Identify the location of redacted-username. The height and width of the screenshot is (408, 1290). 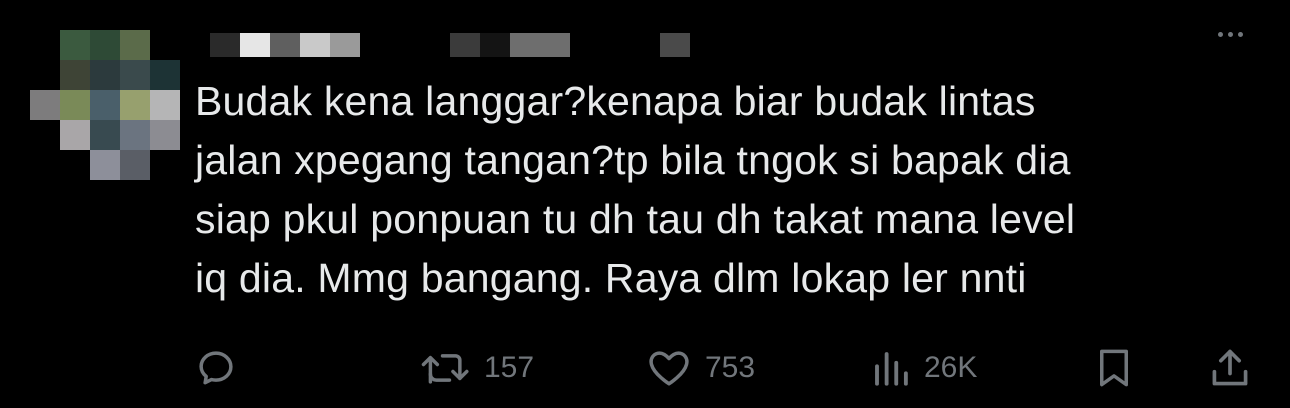
(470, 45).